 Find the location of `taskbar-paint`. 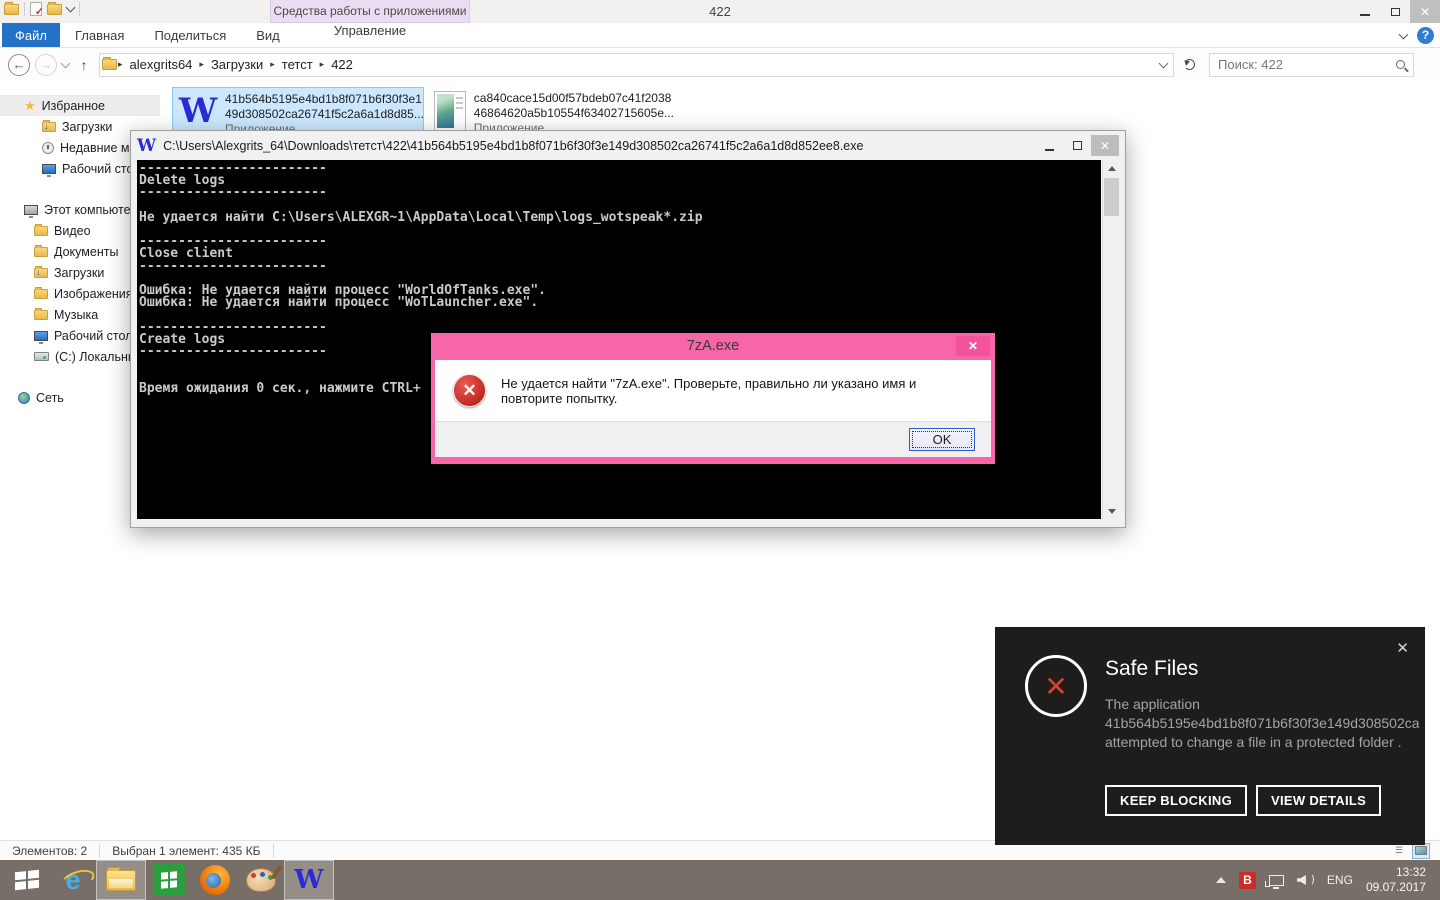

taskbar-paint is located at coordinates (261, 880).